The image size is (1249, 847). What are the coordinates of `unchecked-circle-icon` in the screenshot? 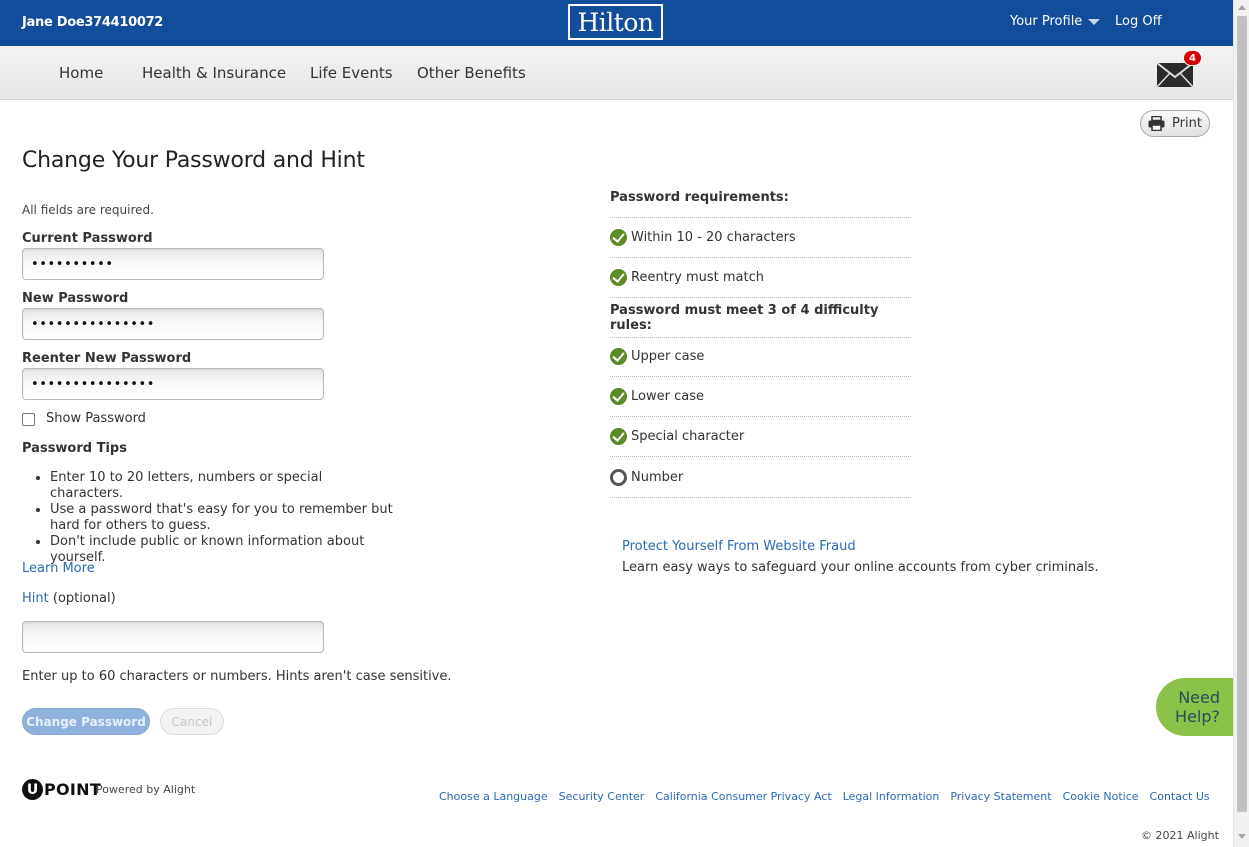 It's located at (618, 477).